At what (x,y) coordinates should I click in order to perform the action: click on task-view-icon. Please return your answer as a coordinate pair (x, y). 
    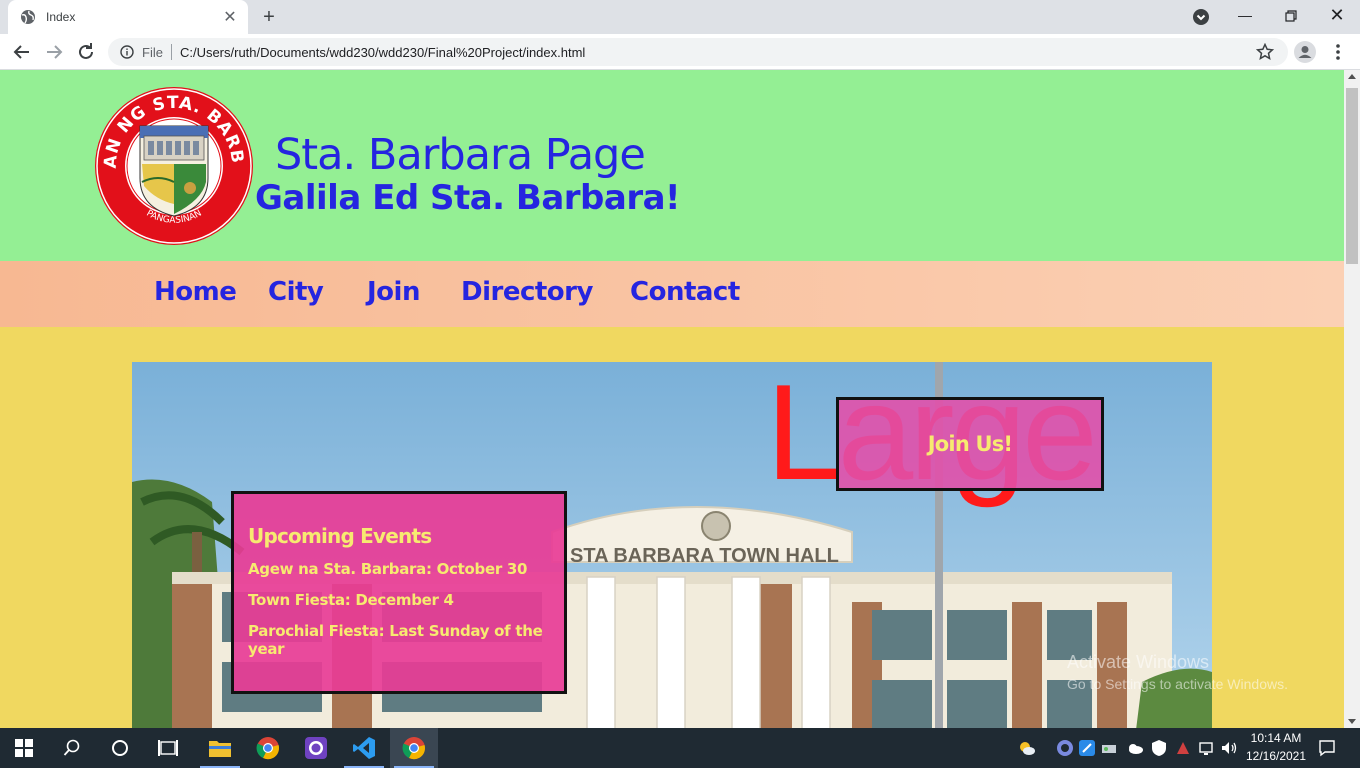
    Looking at the image, I should click on (168, 748).